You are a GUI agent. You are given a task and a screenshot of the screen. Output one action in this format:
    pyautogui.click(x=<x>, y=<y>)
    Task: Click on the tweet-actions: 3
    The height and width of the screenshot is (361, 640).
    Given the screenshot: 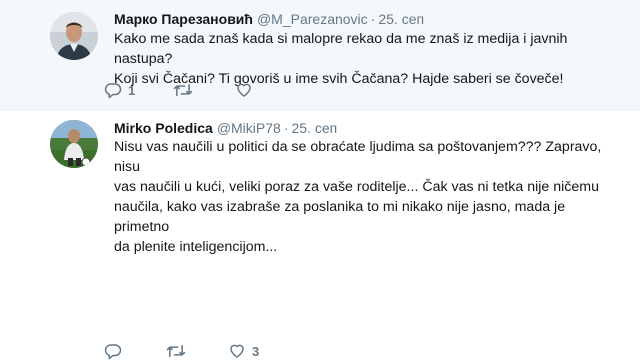 What is the action you would take?
    pyautogui.click(x=181, y=351)
    